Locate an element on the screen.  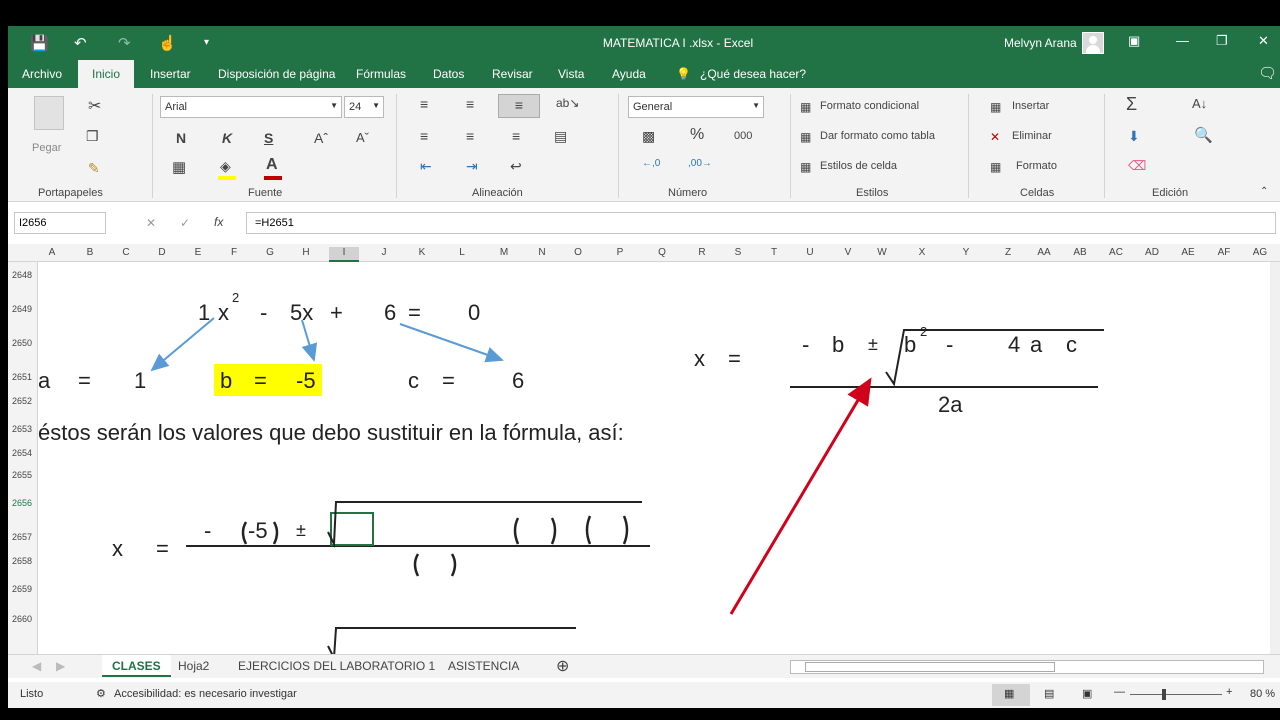
percent-button: % is located at coordinates (697, 135).